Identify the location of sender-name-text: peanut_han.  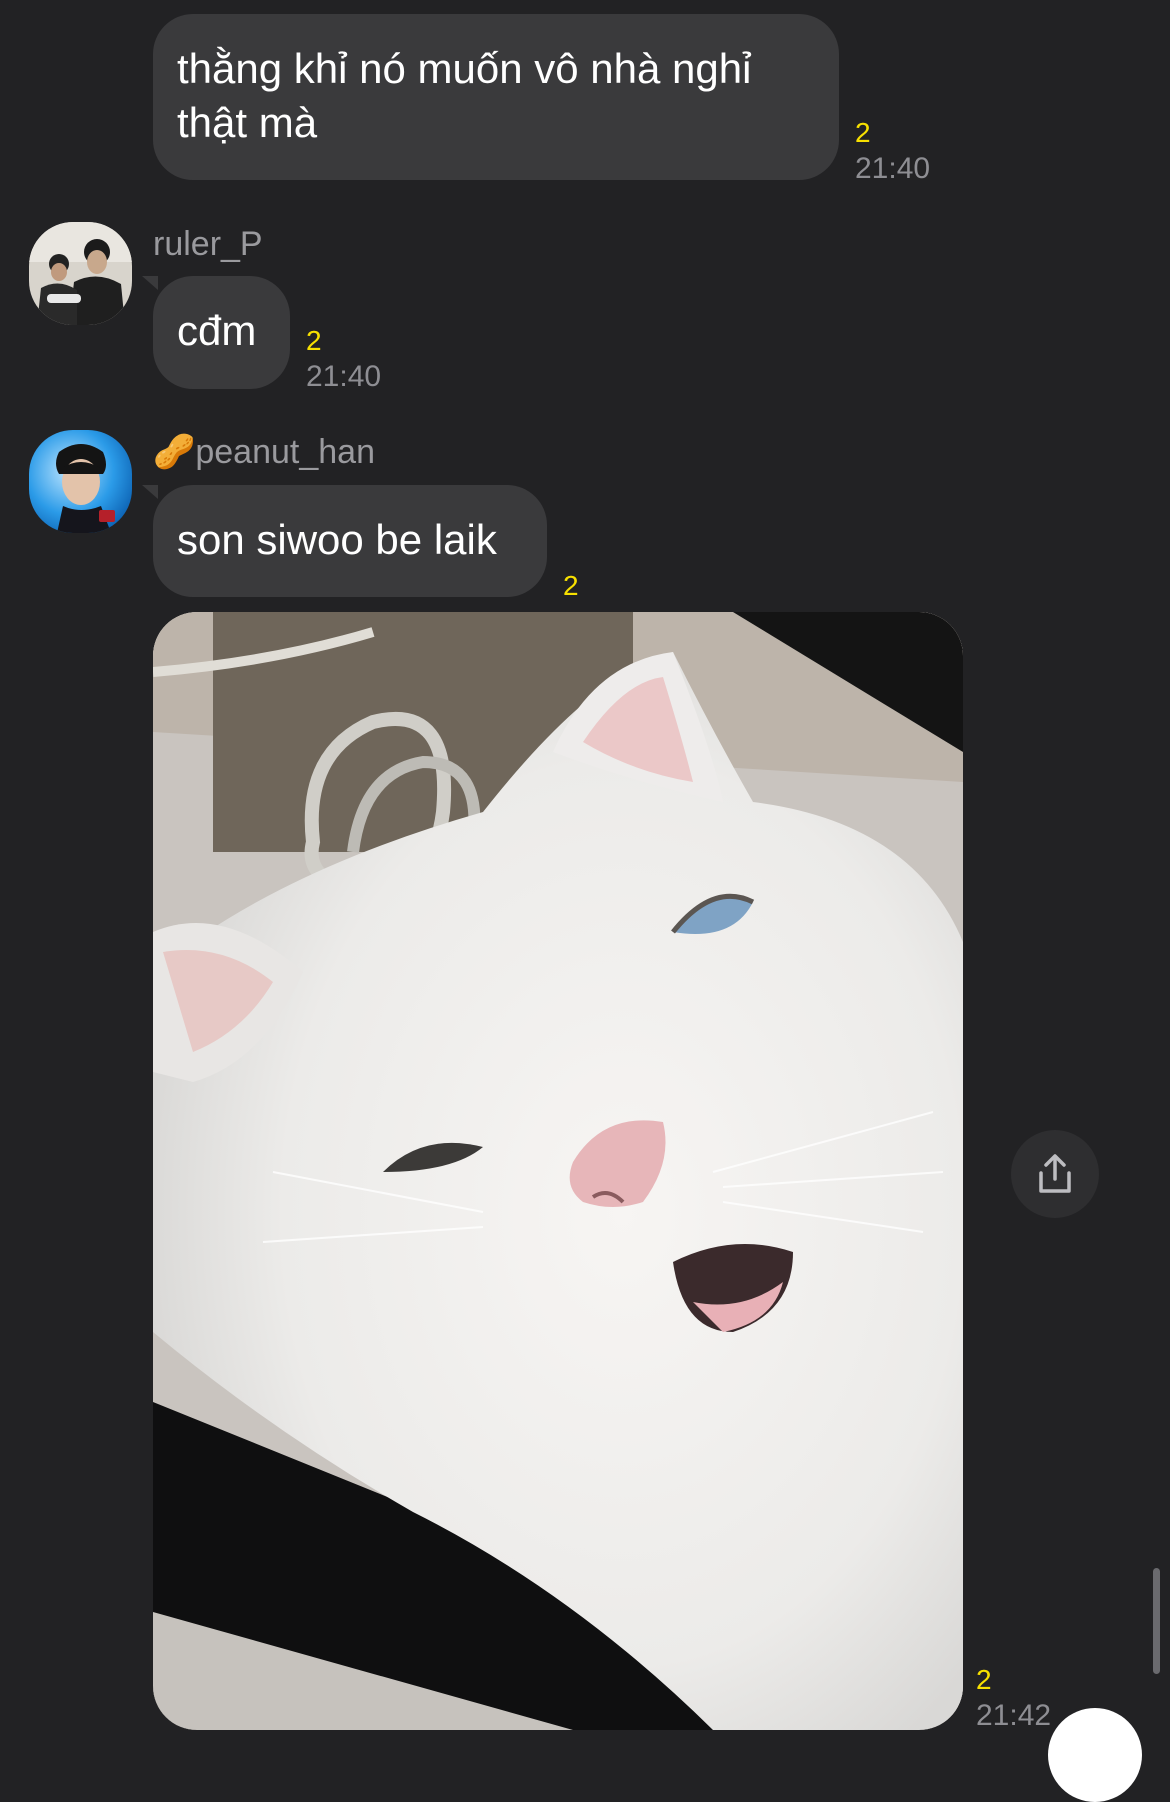
(285, 452).